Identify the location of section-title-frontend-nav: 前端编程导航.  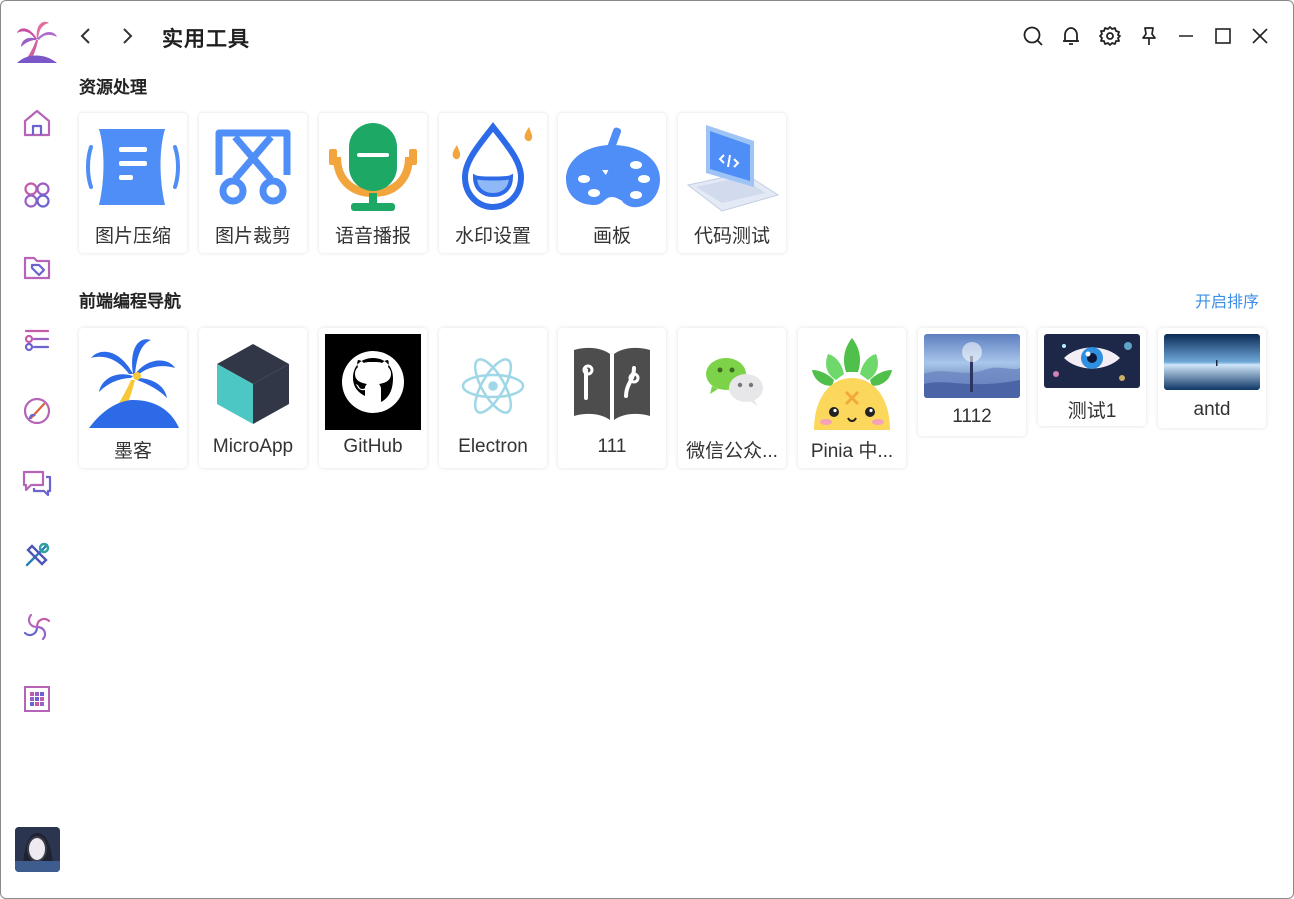
(130, 301).